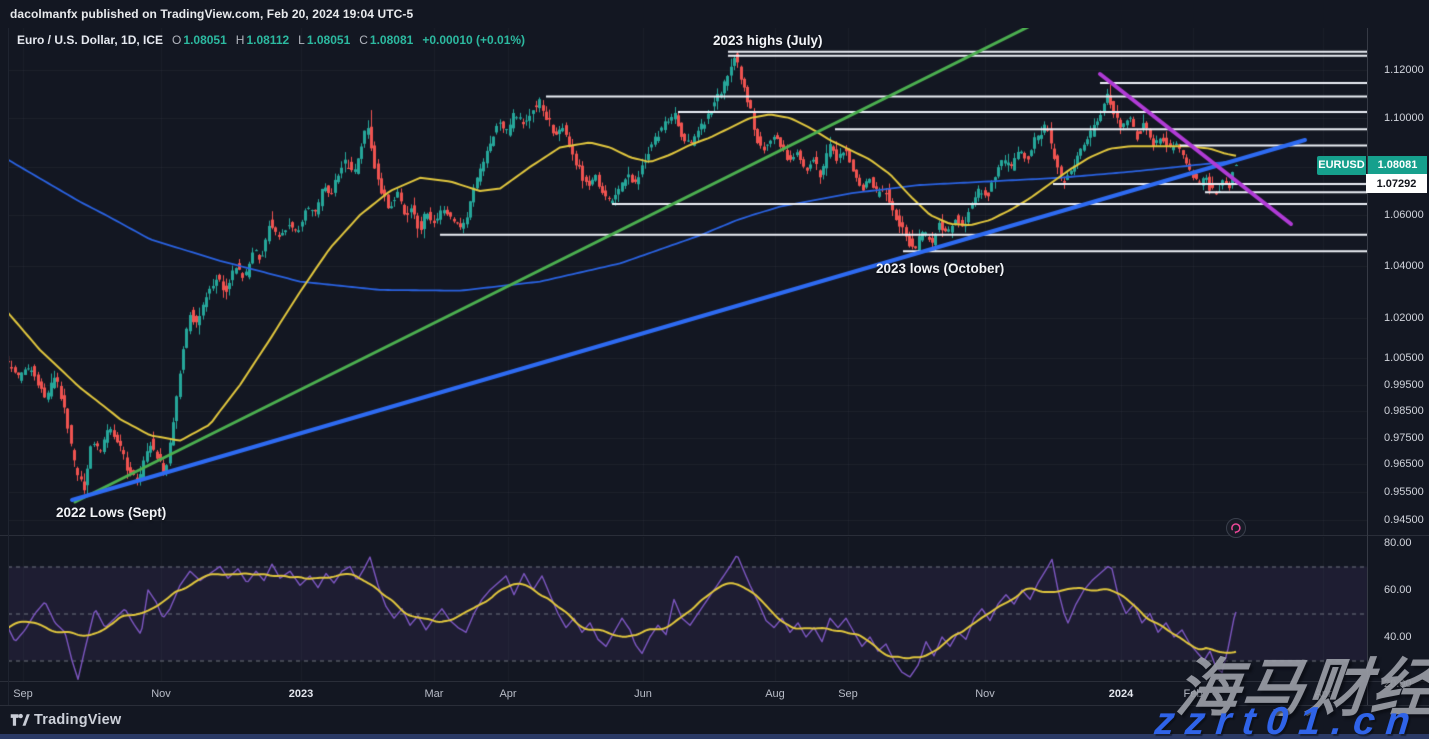 The width and height of the screenshot is (1429, 739). What do you see at coordinates (1404, 385) in the screenshot?
I see `price-tick-label: 0.99500` at bounding box center [1404, 385].